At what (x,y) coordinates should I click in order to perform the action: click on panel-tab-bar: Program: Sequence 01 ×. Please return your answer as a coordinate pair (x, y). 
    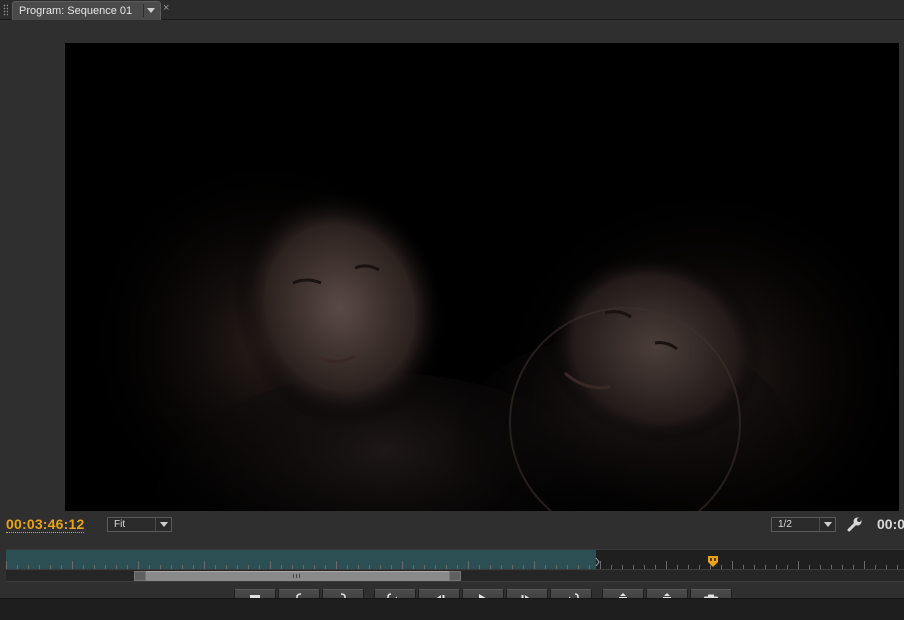
    Looking at the image, I should click on (452, 10).